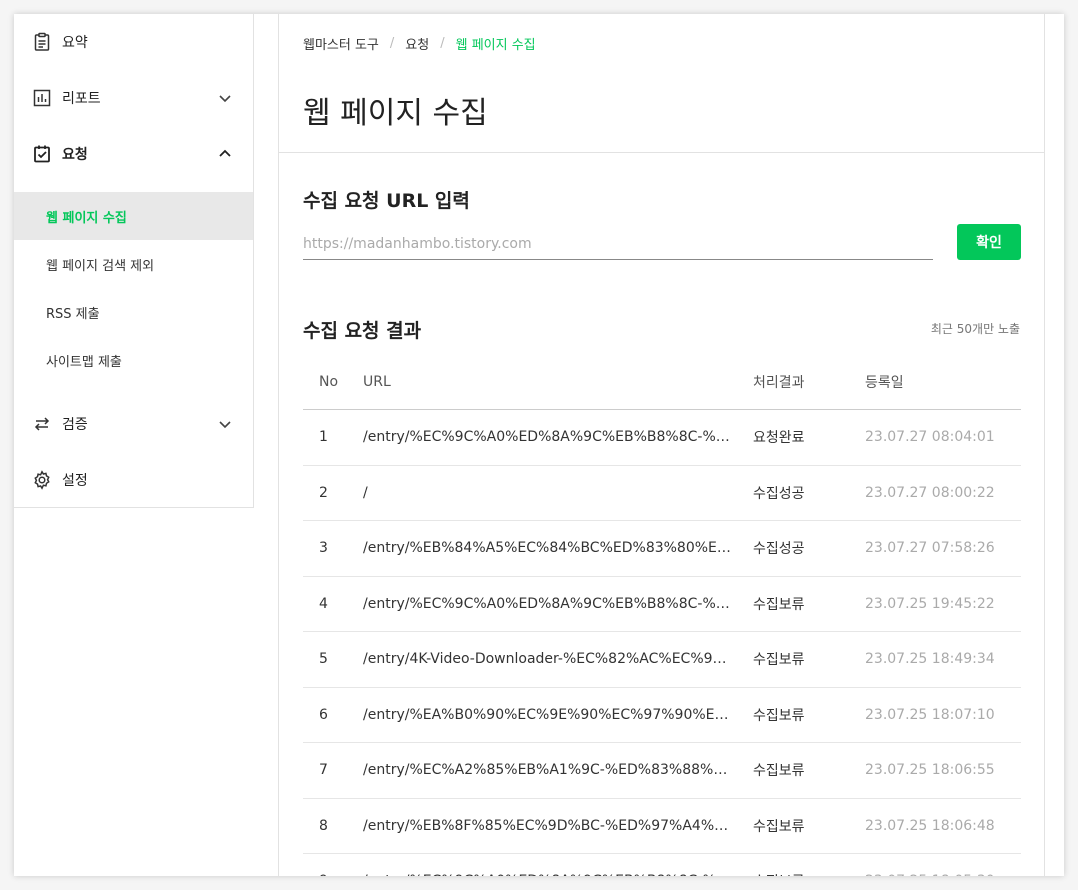 This screenshot has height=890, width=1078. I want to click on row-status: 요청완료, so click(779, 438).